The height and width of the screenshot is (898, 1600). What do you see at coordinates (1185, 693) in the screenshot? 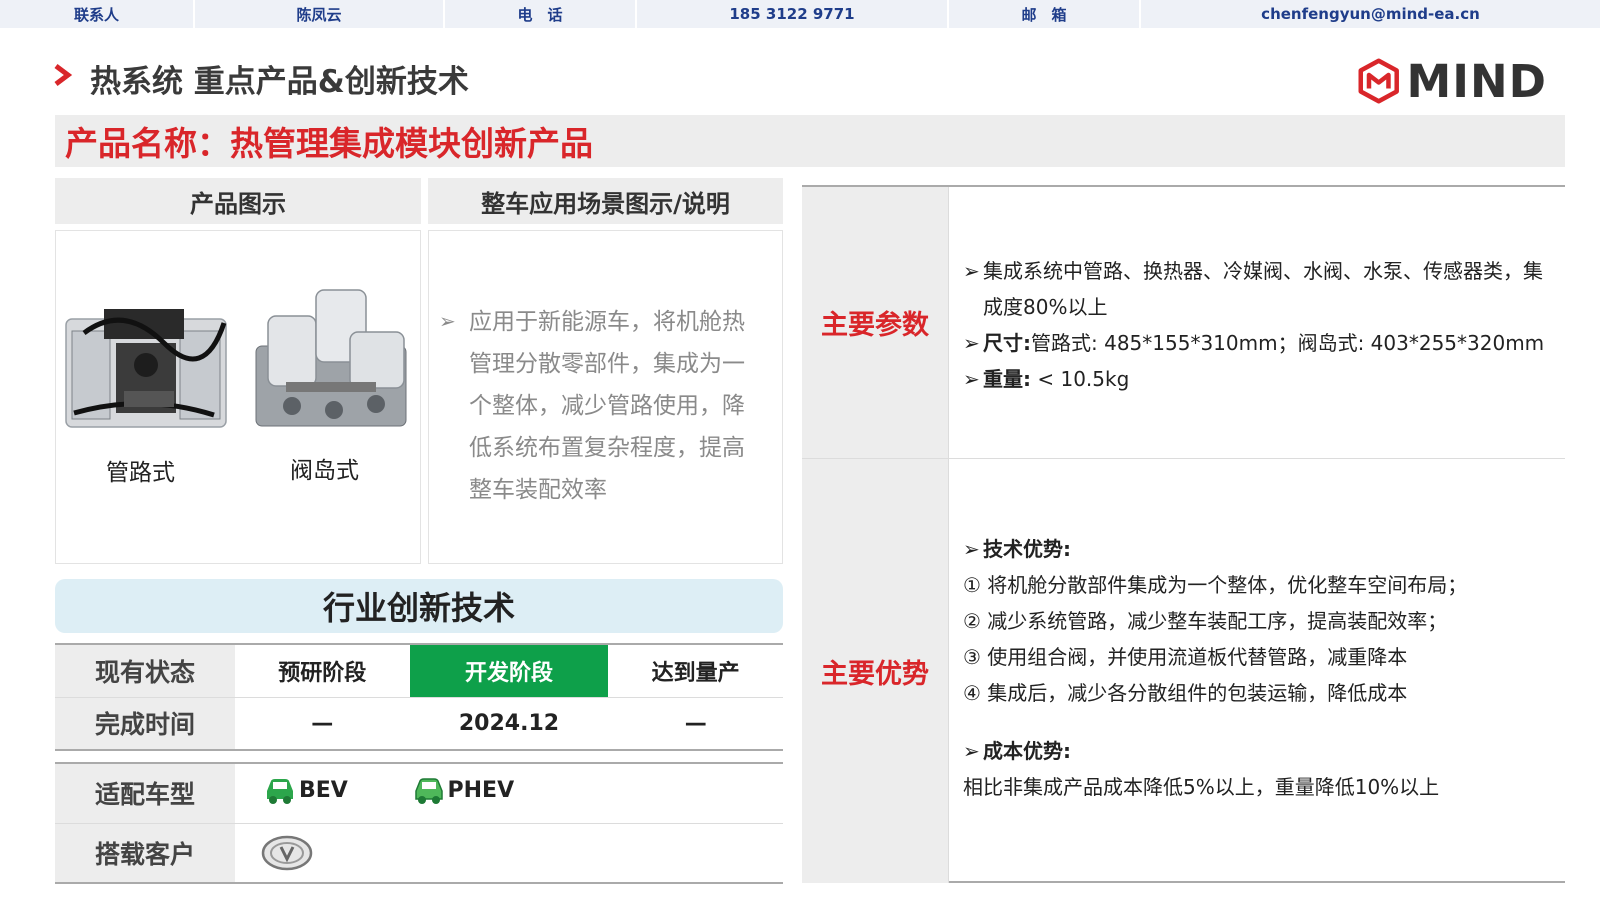
I see `tech-advantage-item: ④ 集成后，减少各分散组件的包装运输，降低成本` at bounding box center [1185, 693].